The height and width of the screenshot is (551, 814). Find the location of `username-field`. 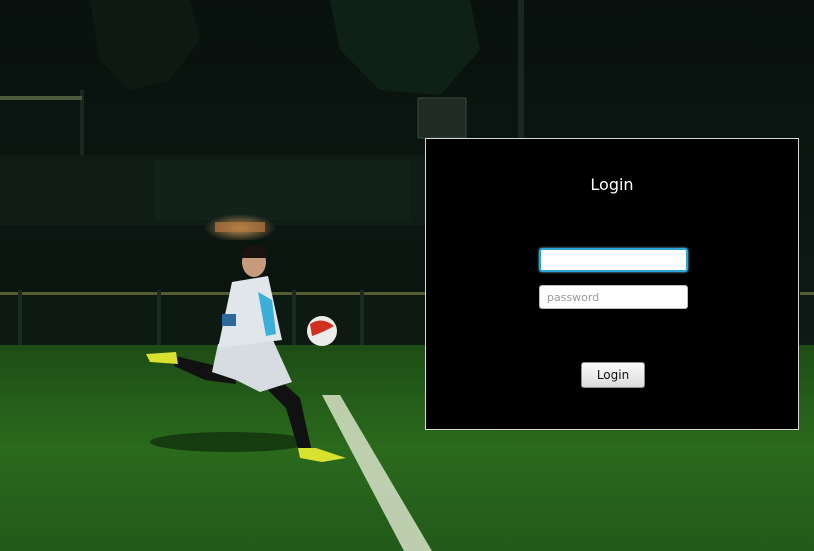

username-field is located at coordinates (613, 260).